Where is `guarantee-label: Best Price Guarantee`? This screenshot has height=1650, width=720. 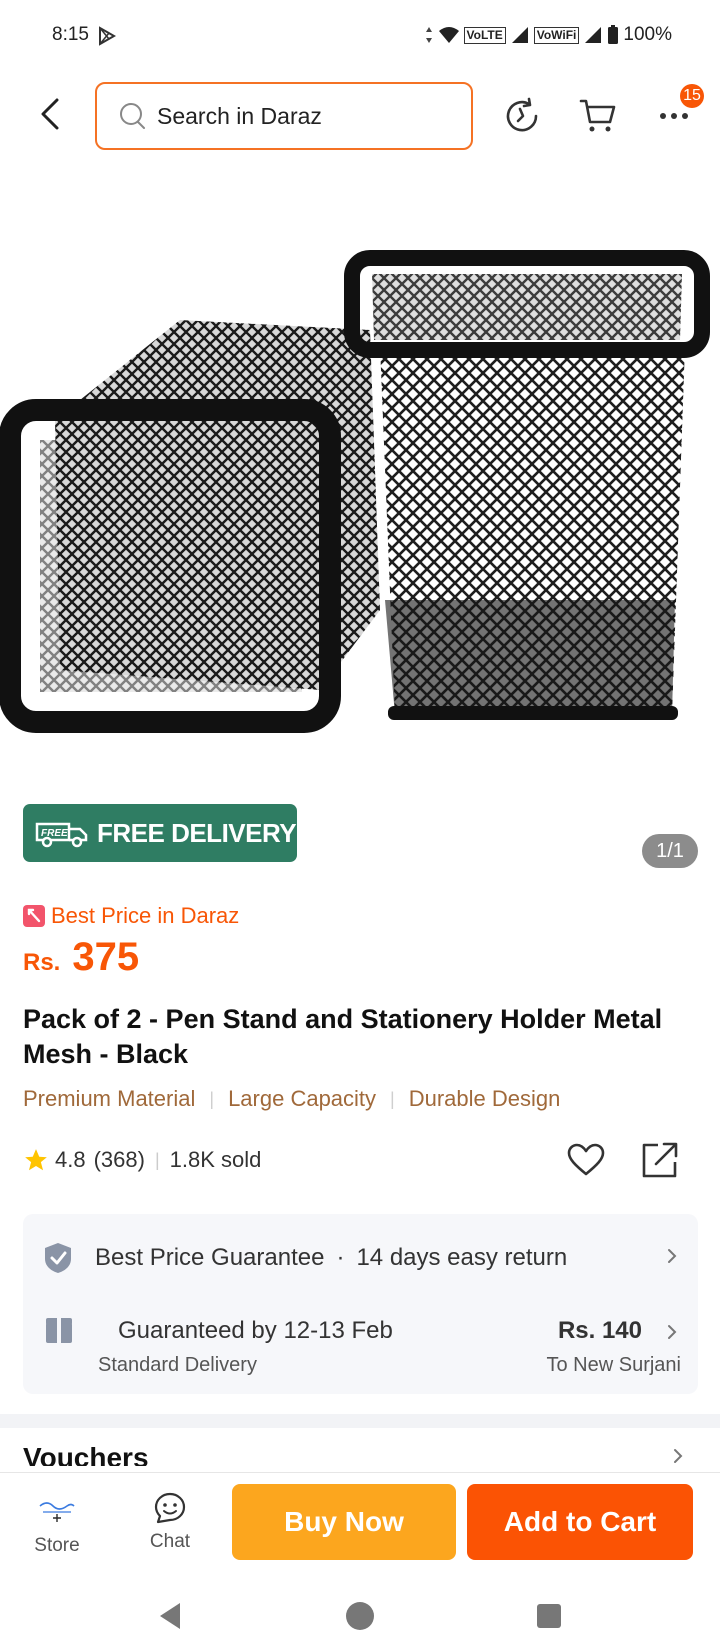 guarantee-label: Best Price Guarantee is located at coordinates (210, 1257).